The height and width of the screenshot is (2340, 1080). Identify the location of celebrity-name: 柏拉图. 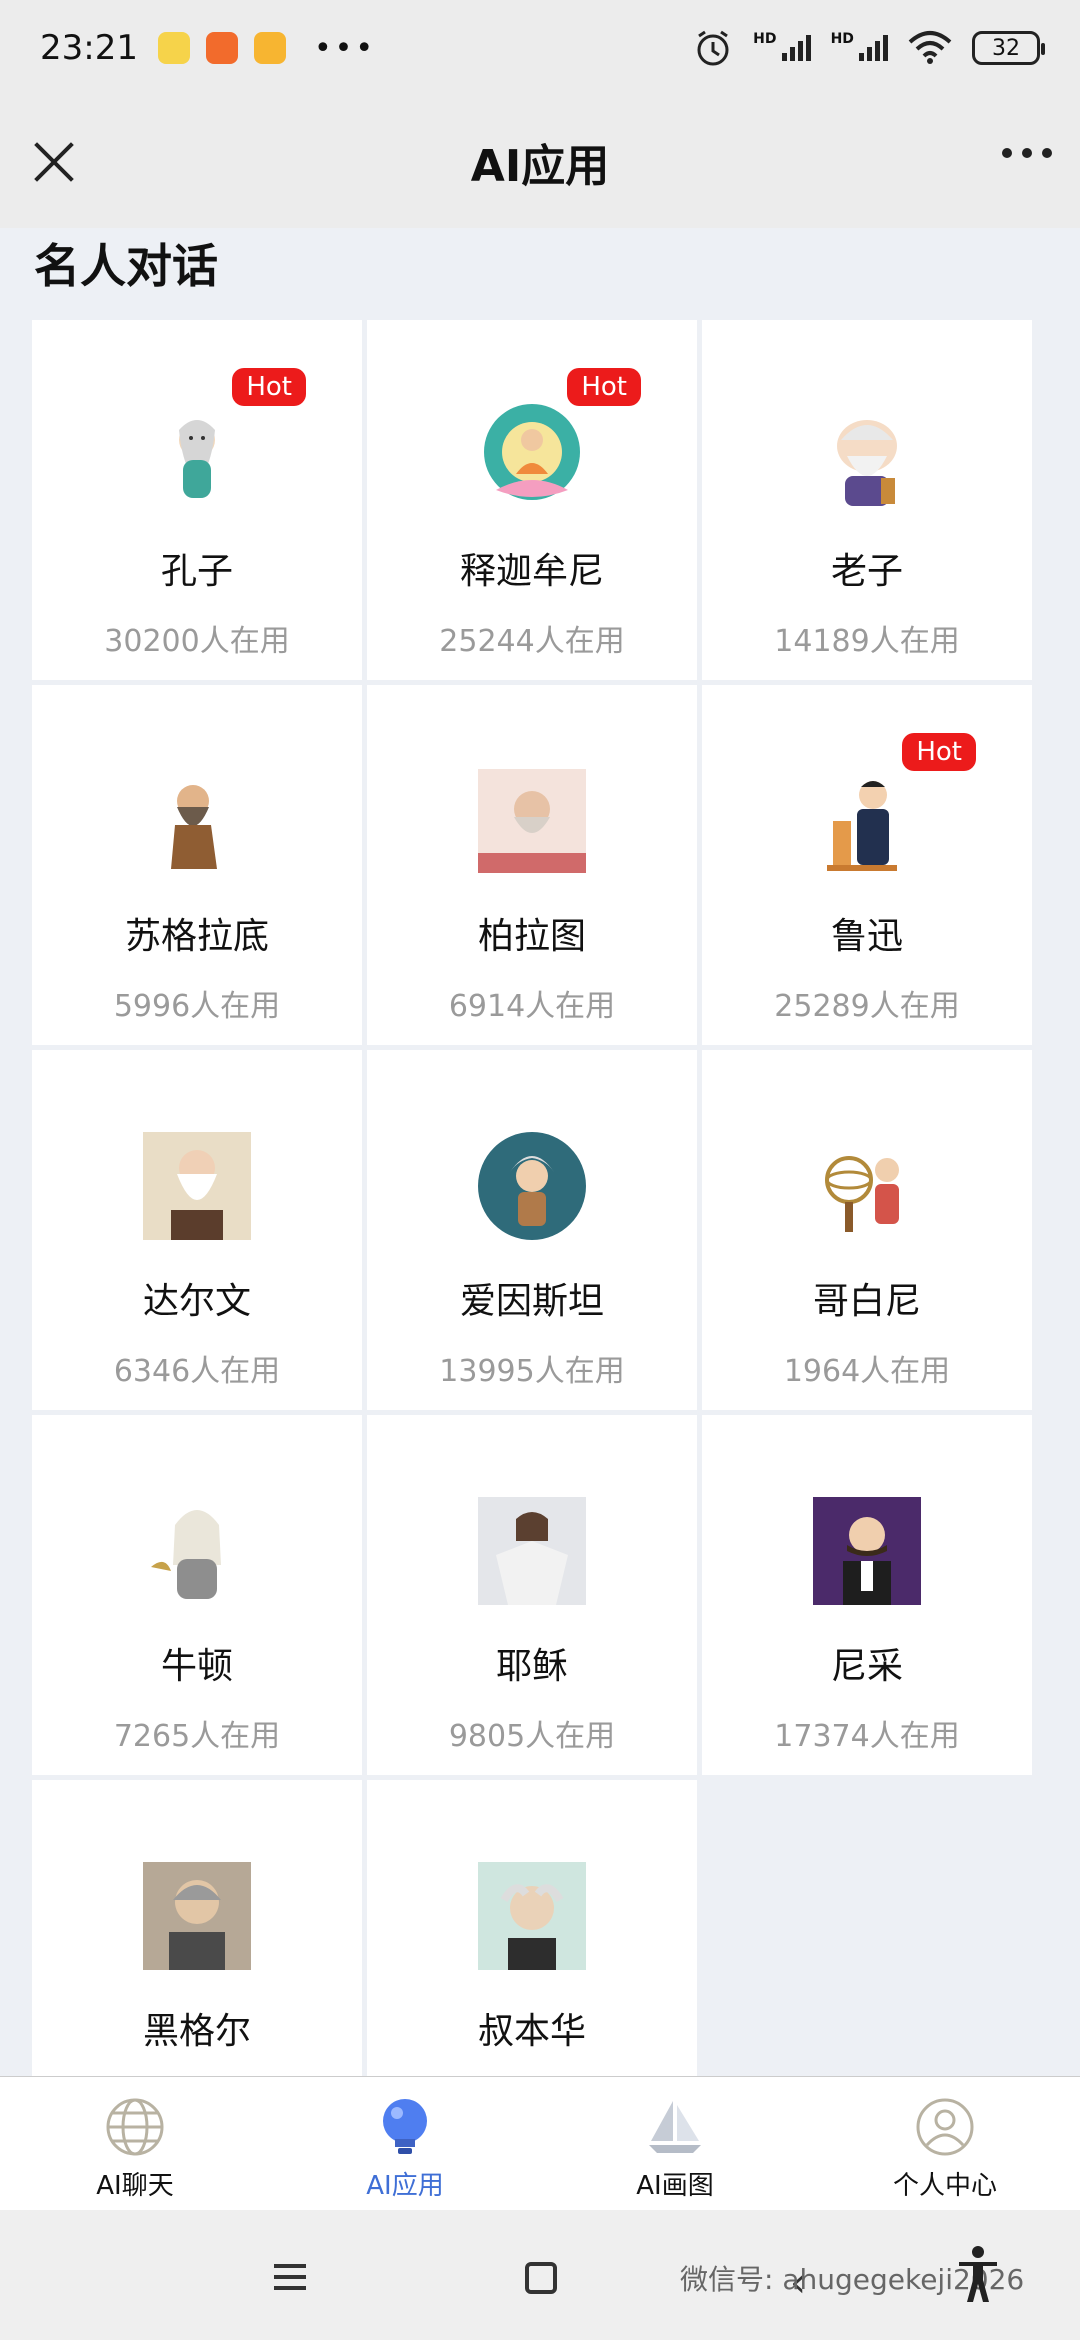
(531, 936).